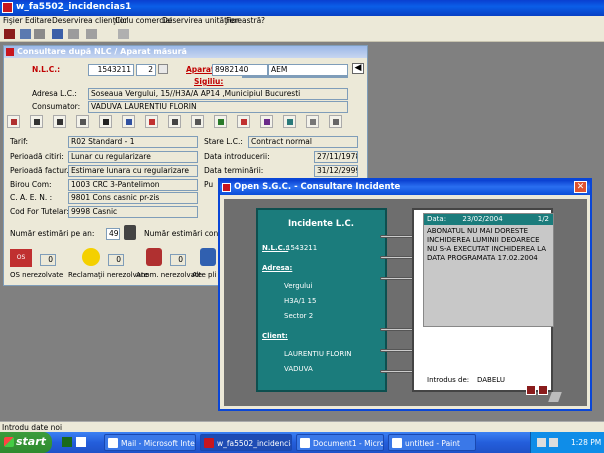 The image size is (604, 453). What do you see at coordinates (163, 69) in the screenshot?
I see `search-icon` at bounding box center [163, 69].